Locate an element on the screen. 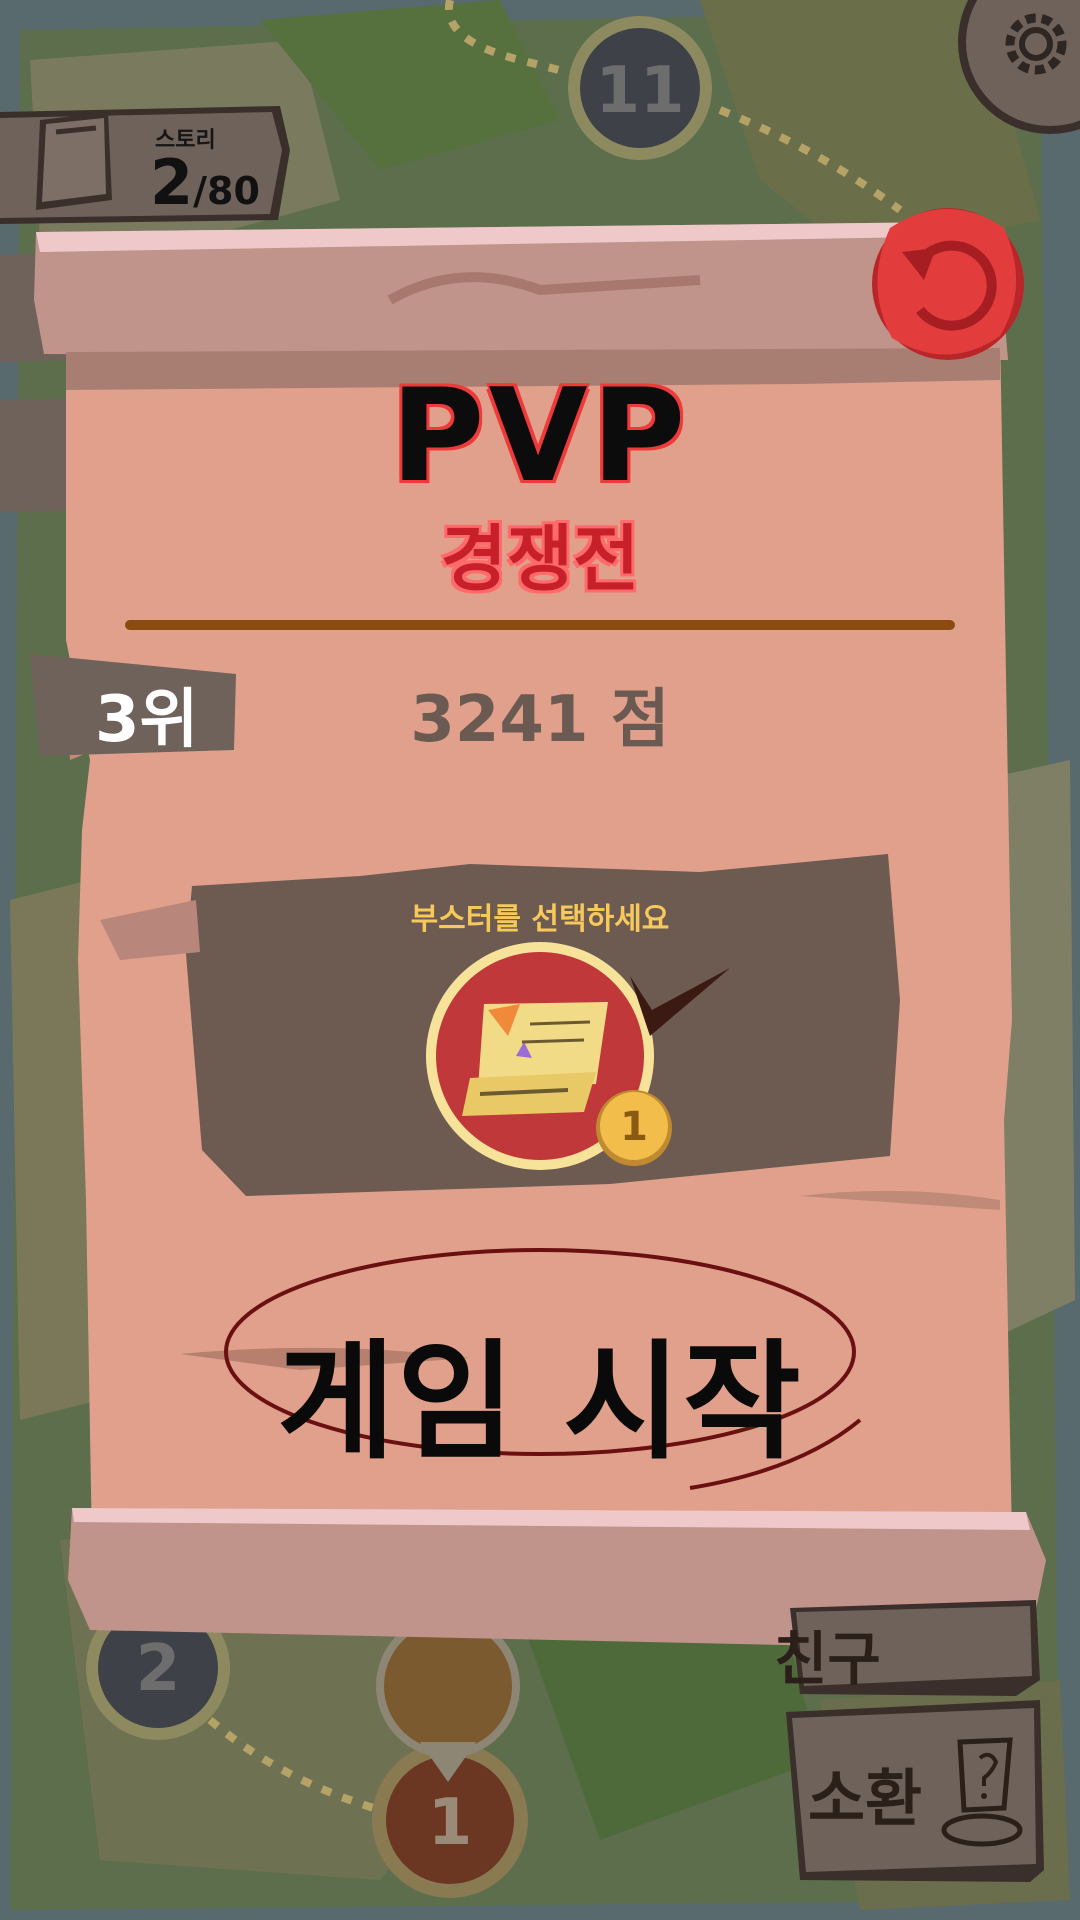  pvp-title: PVP is located at coordinates (540, 436).